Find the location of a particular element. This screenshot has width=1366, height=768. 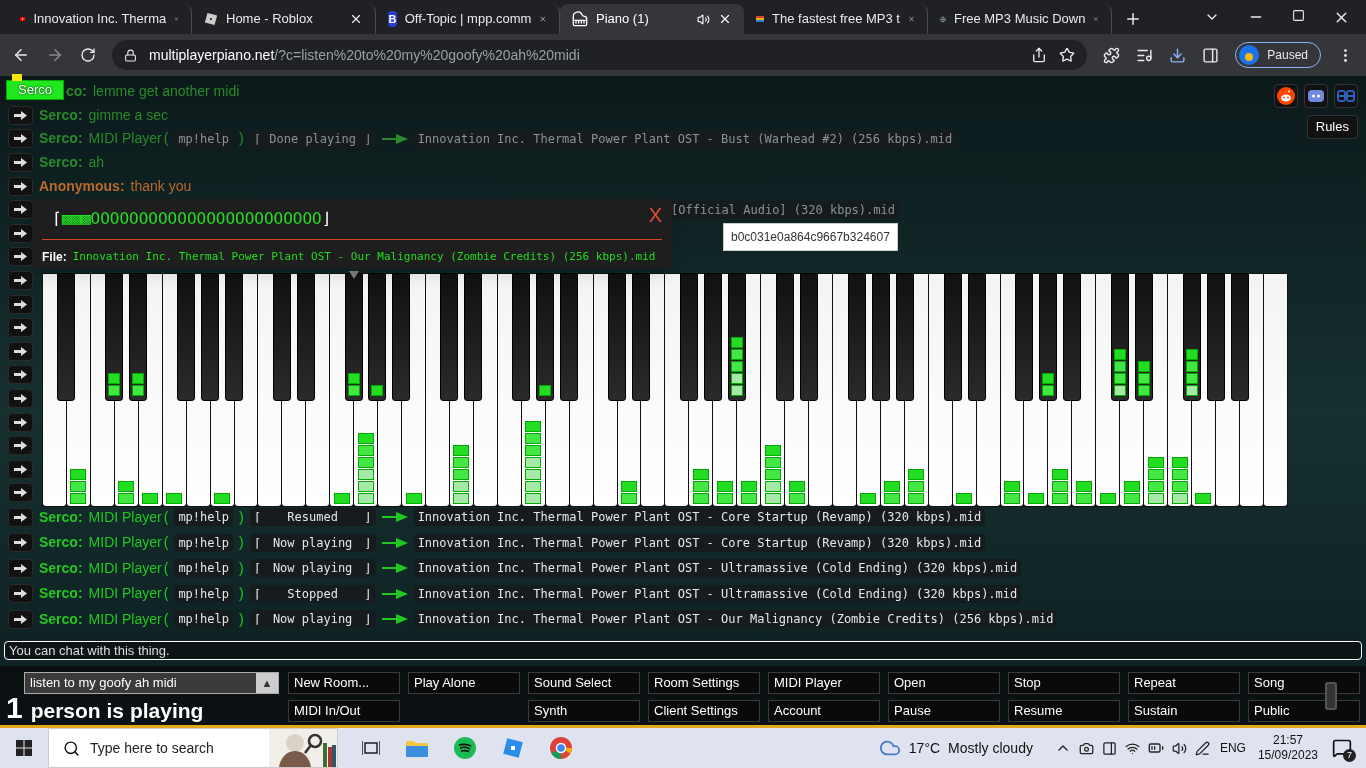

menu-button: Synth is located at coordinates (584, 711).